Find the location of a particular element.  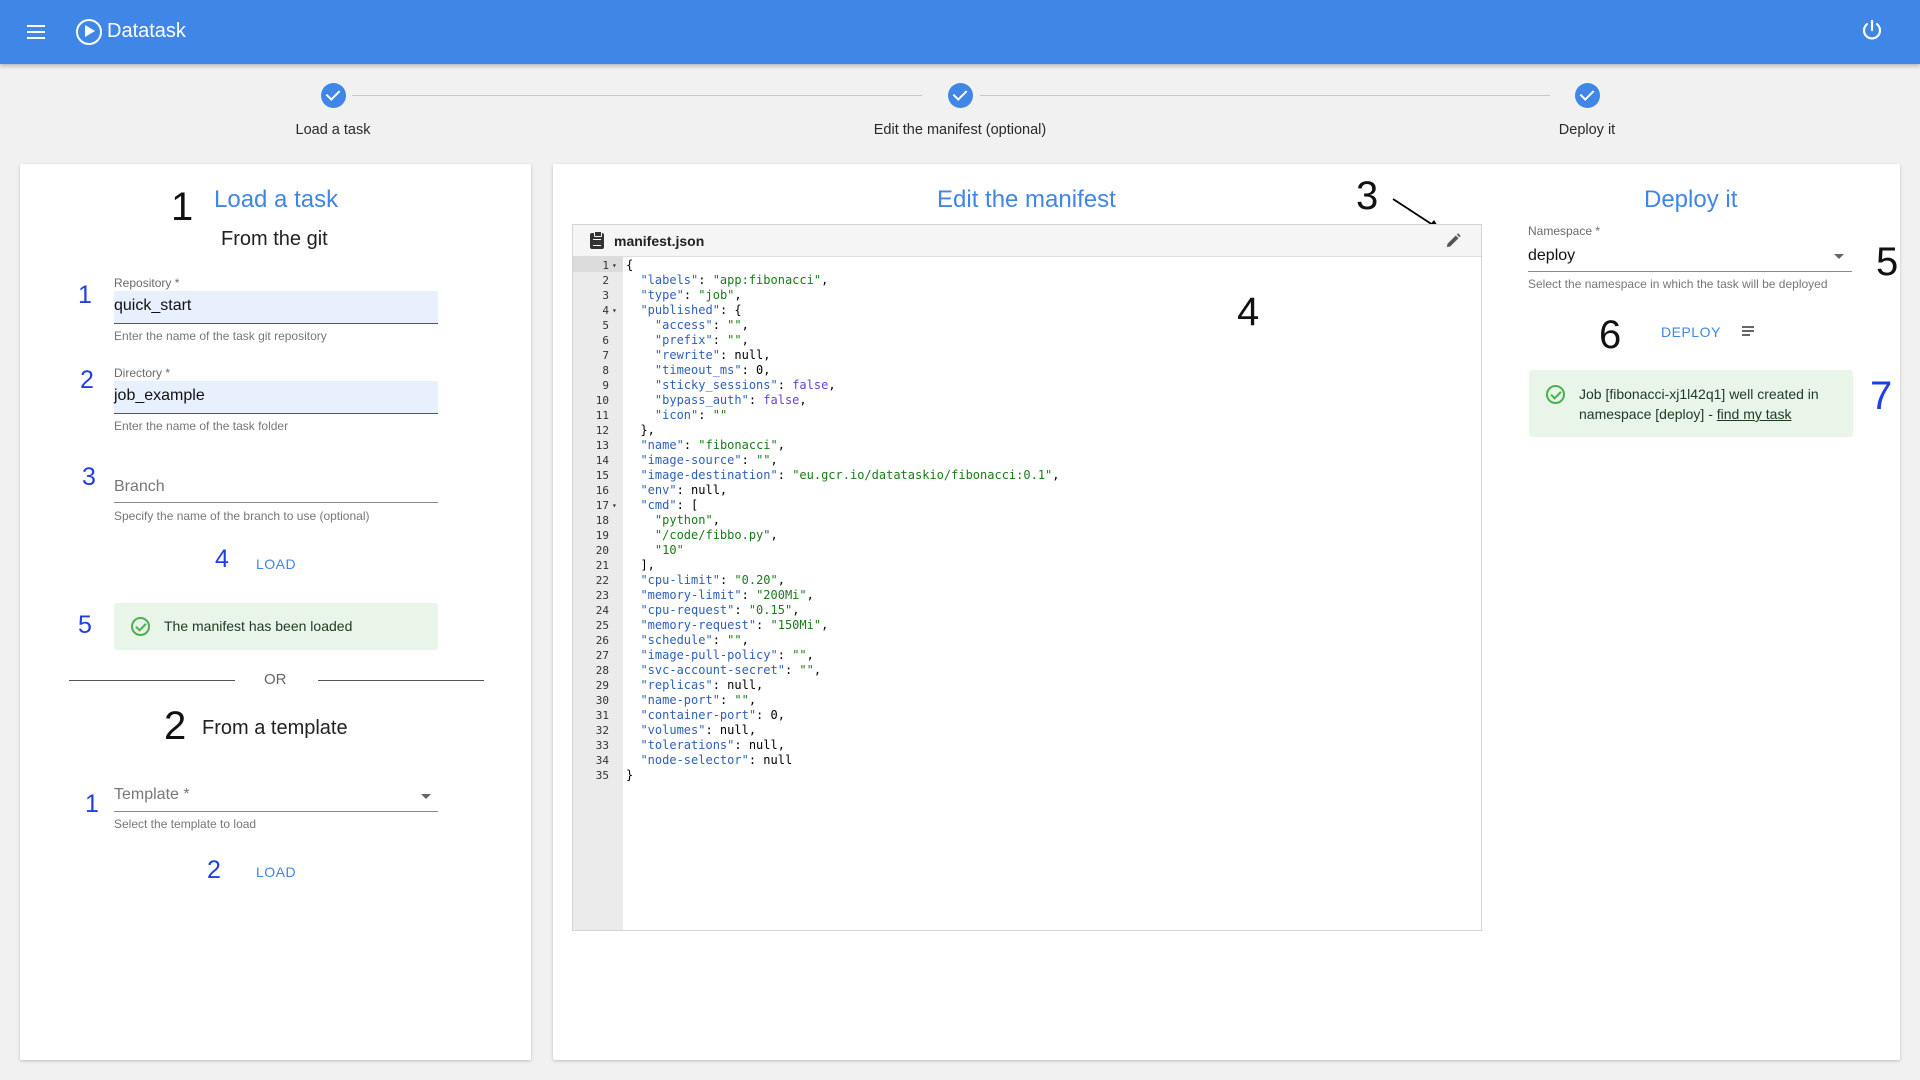

step-load-task: Load a task is located at coordinates (333, 110).